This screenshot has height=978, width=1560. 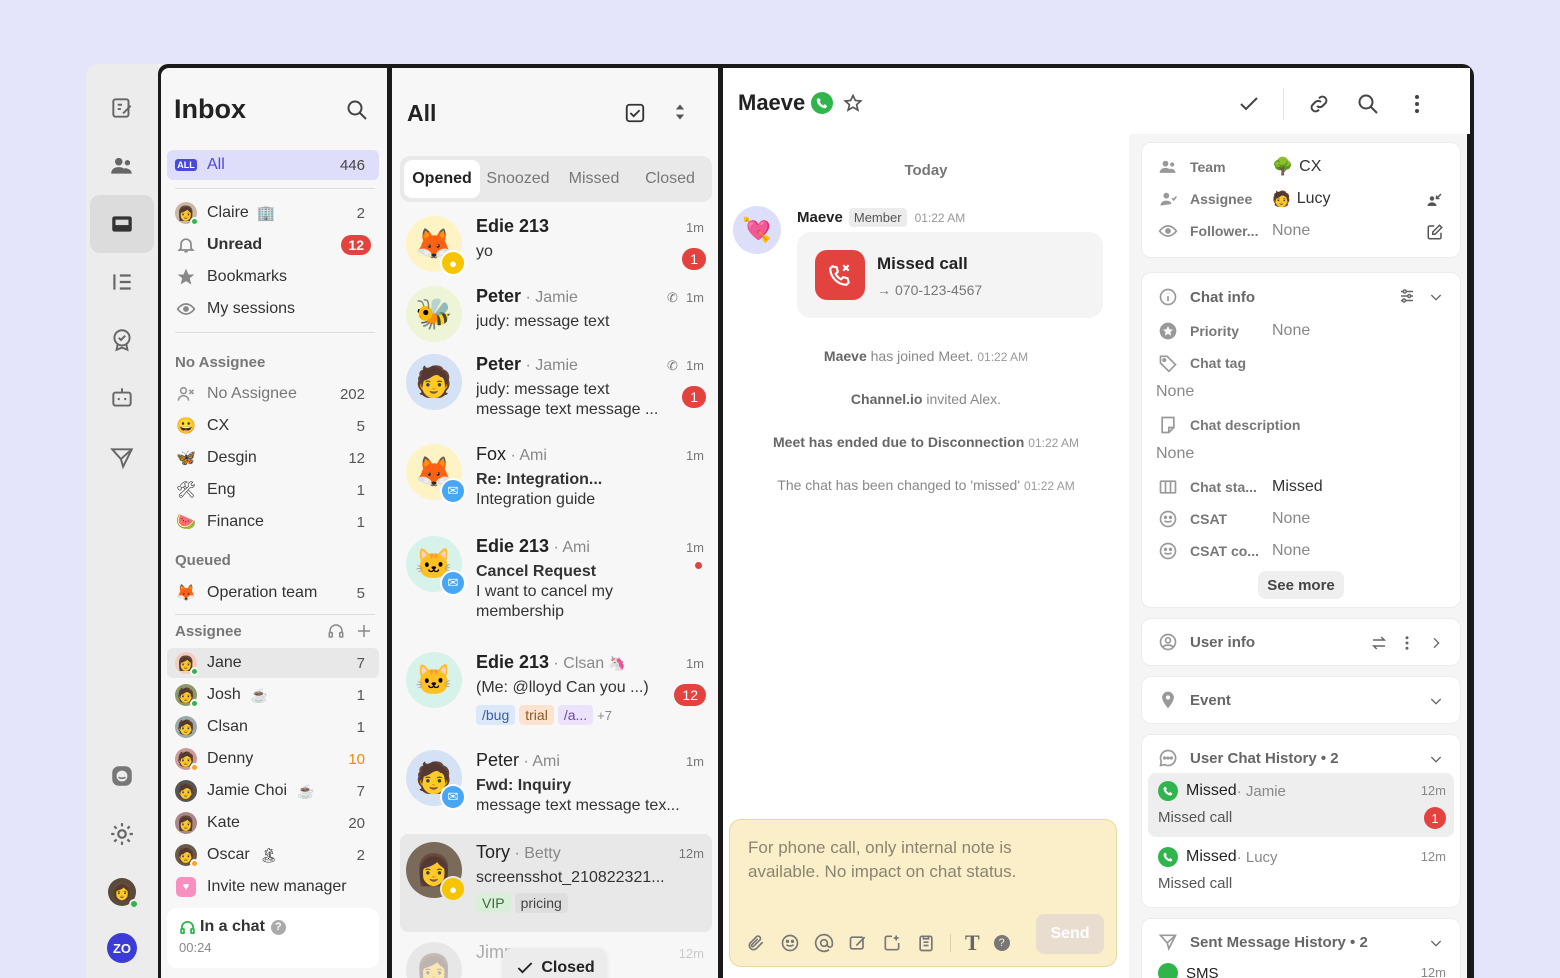 I want to click on headset-icon, so click(x=336, y=631).